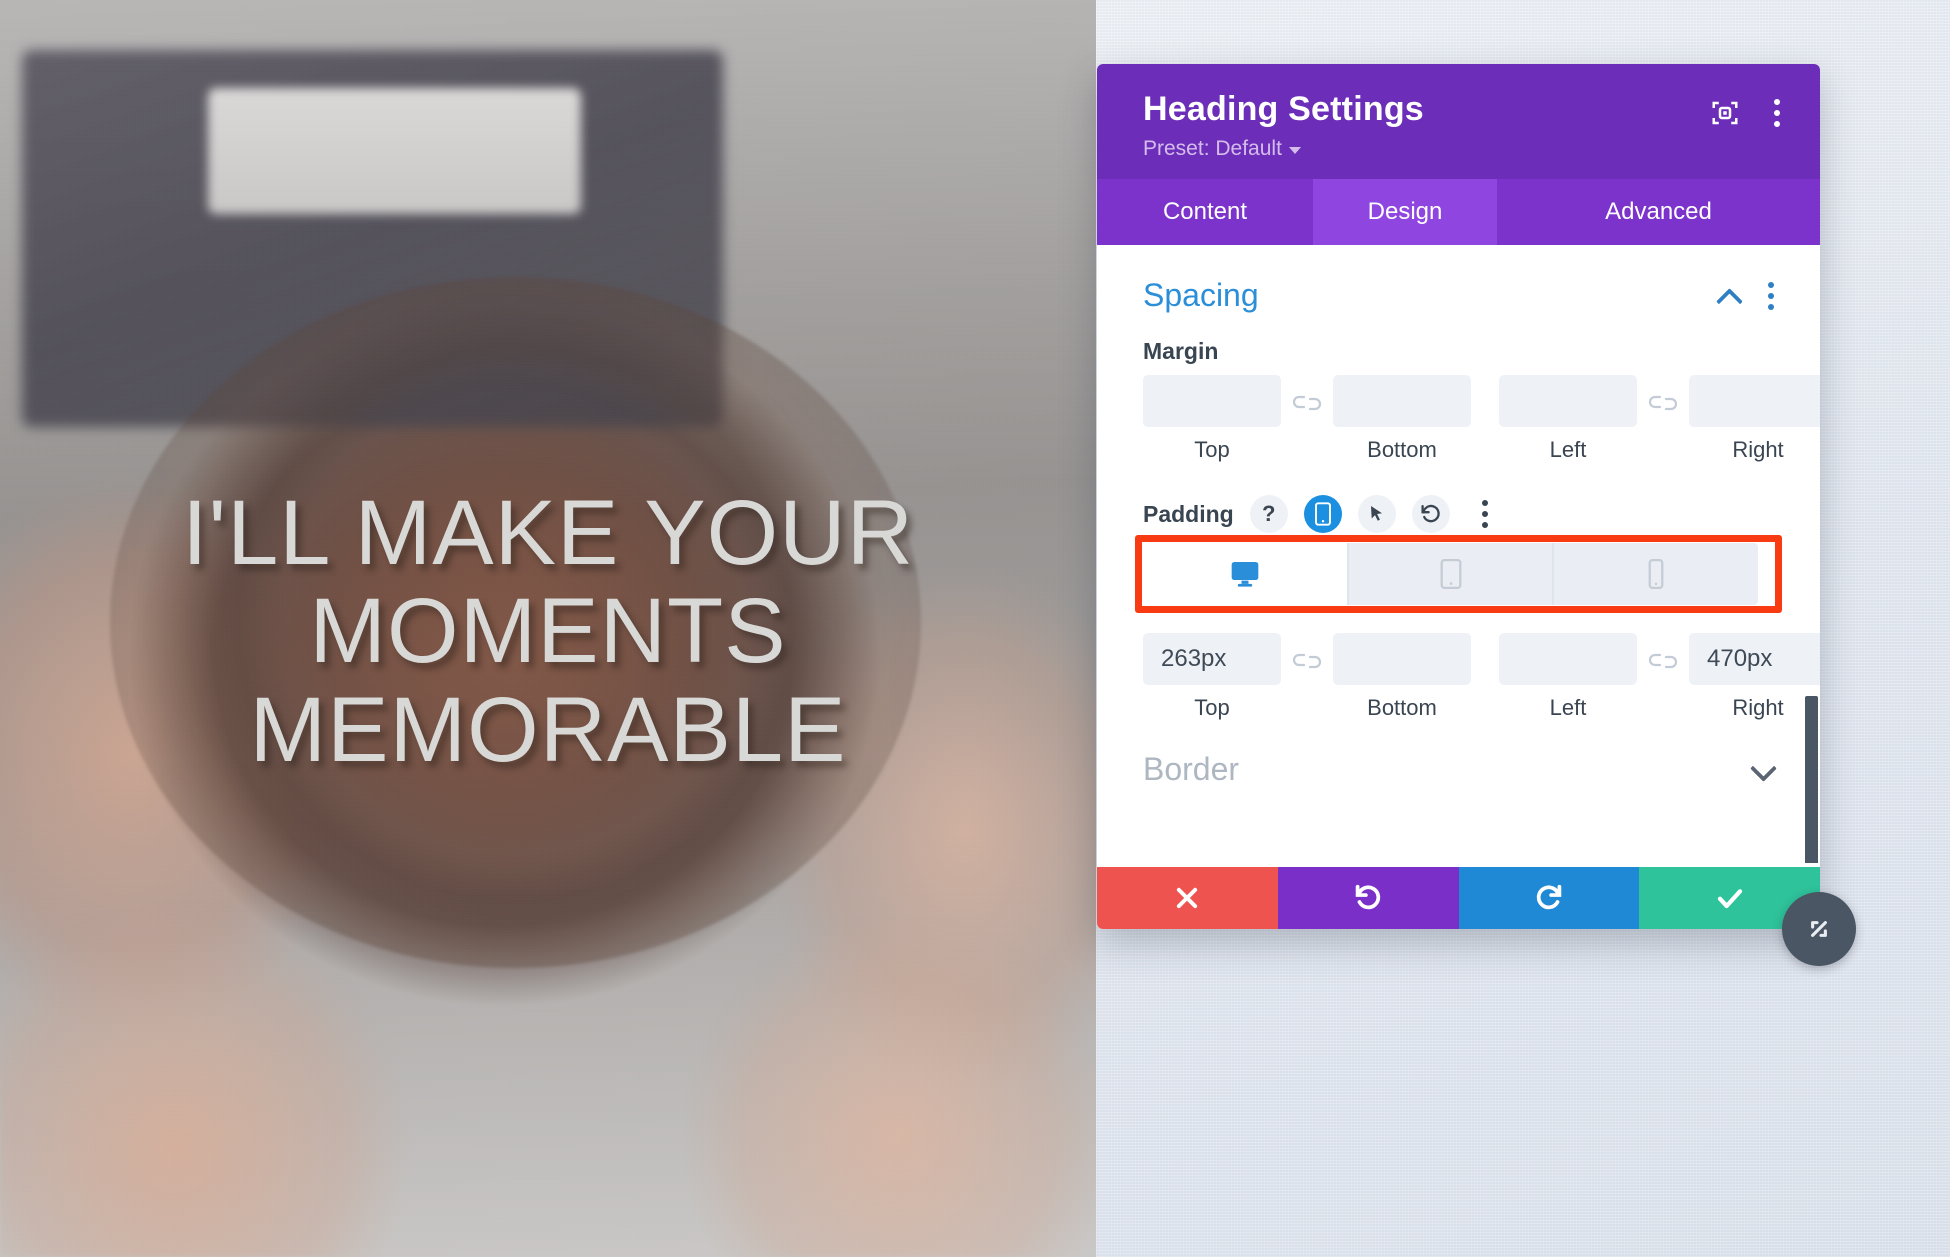 The height and width of the screenshot is (1257, 1950). Describe the element at coordinates (1758, 449) in the screenshot. I see `margin-right-label: Right` at that location.